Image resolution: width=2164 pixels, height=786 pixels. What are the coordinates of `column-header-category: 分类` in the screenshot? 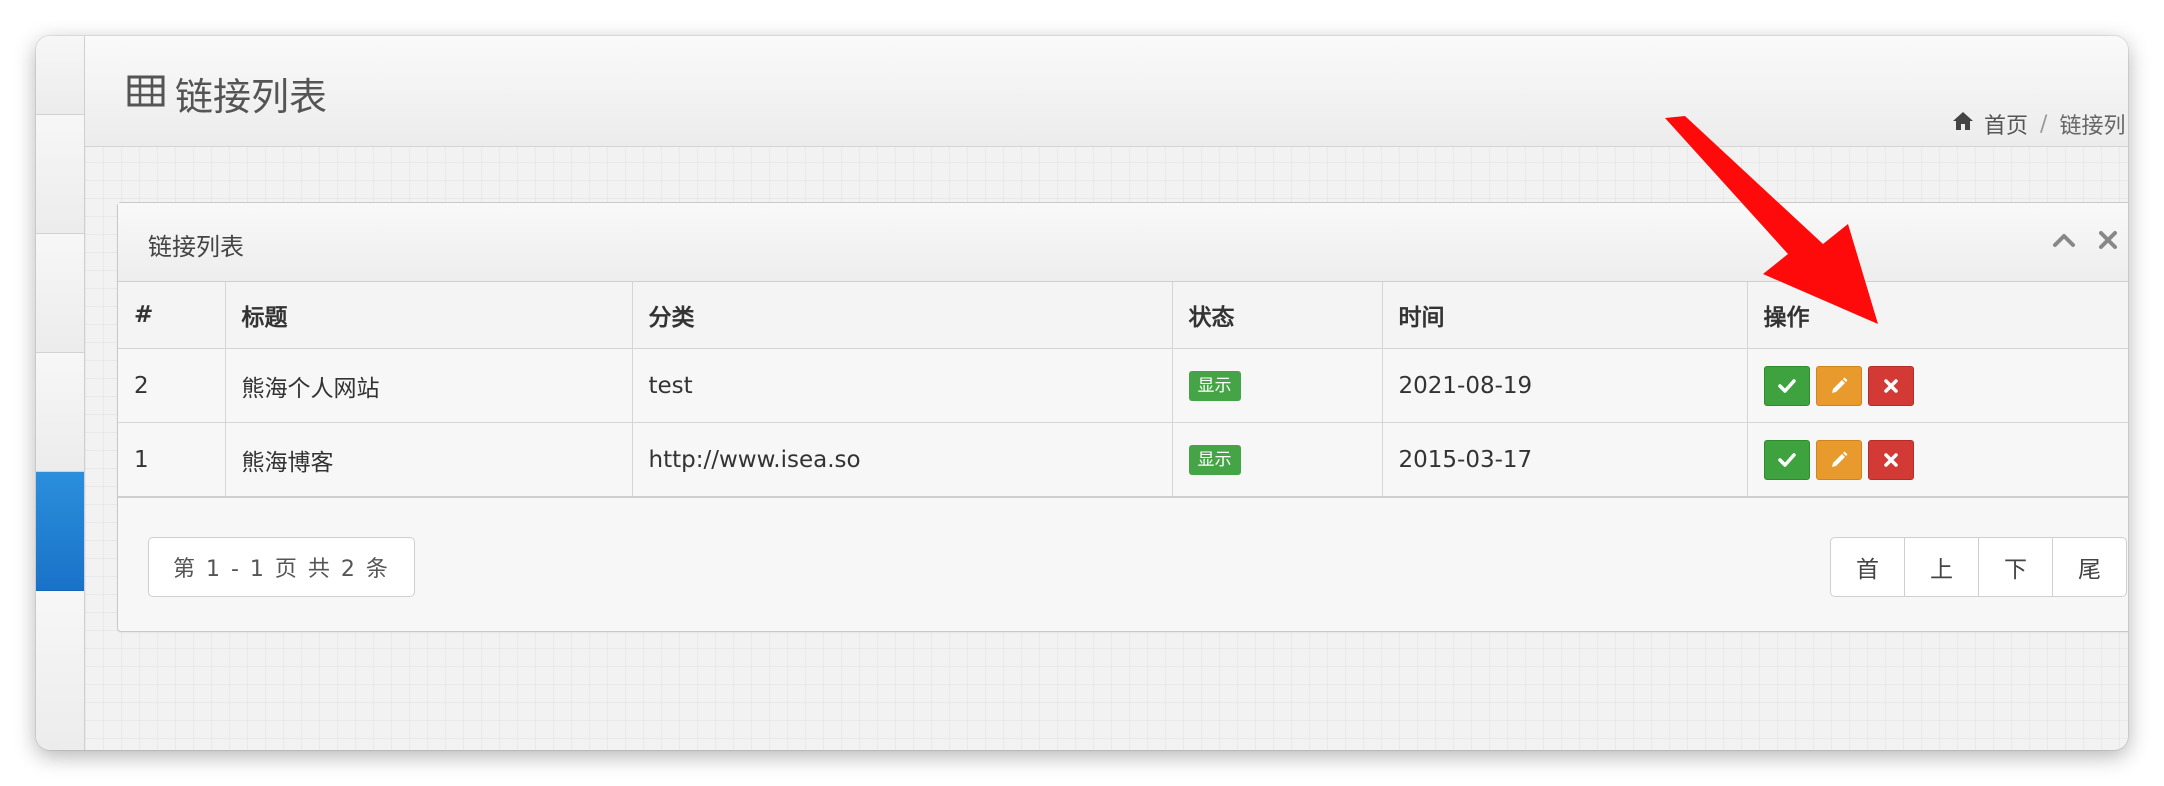 It's located at (902, 315).